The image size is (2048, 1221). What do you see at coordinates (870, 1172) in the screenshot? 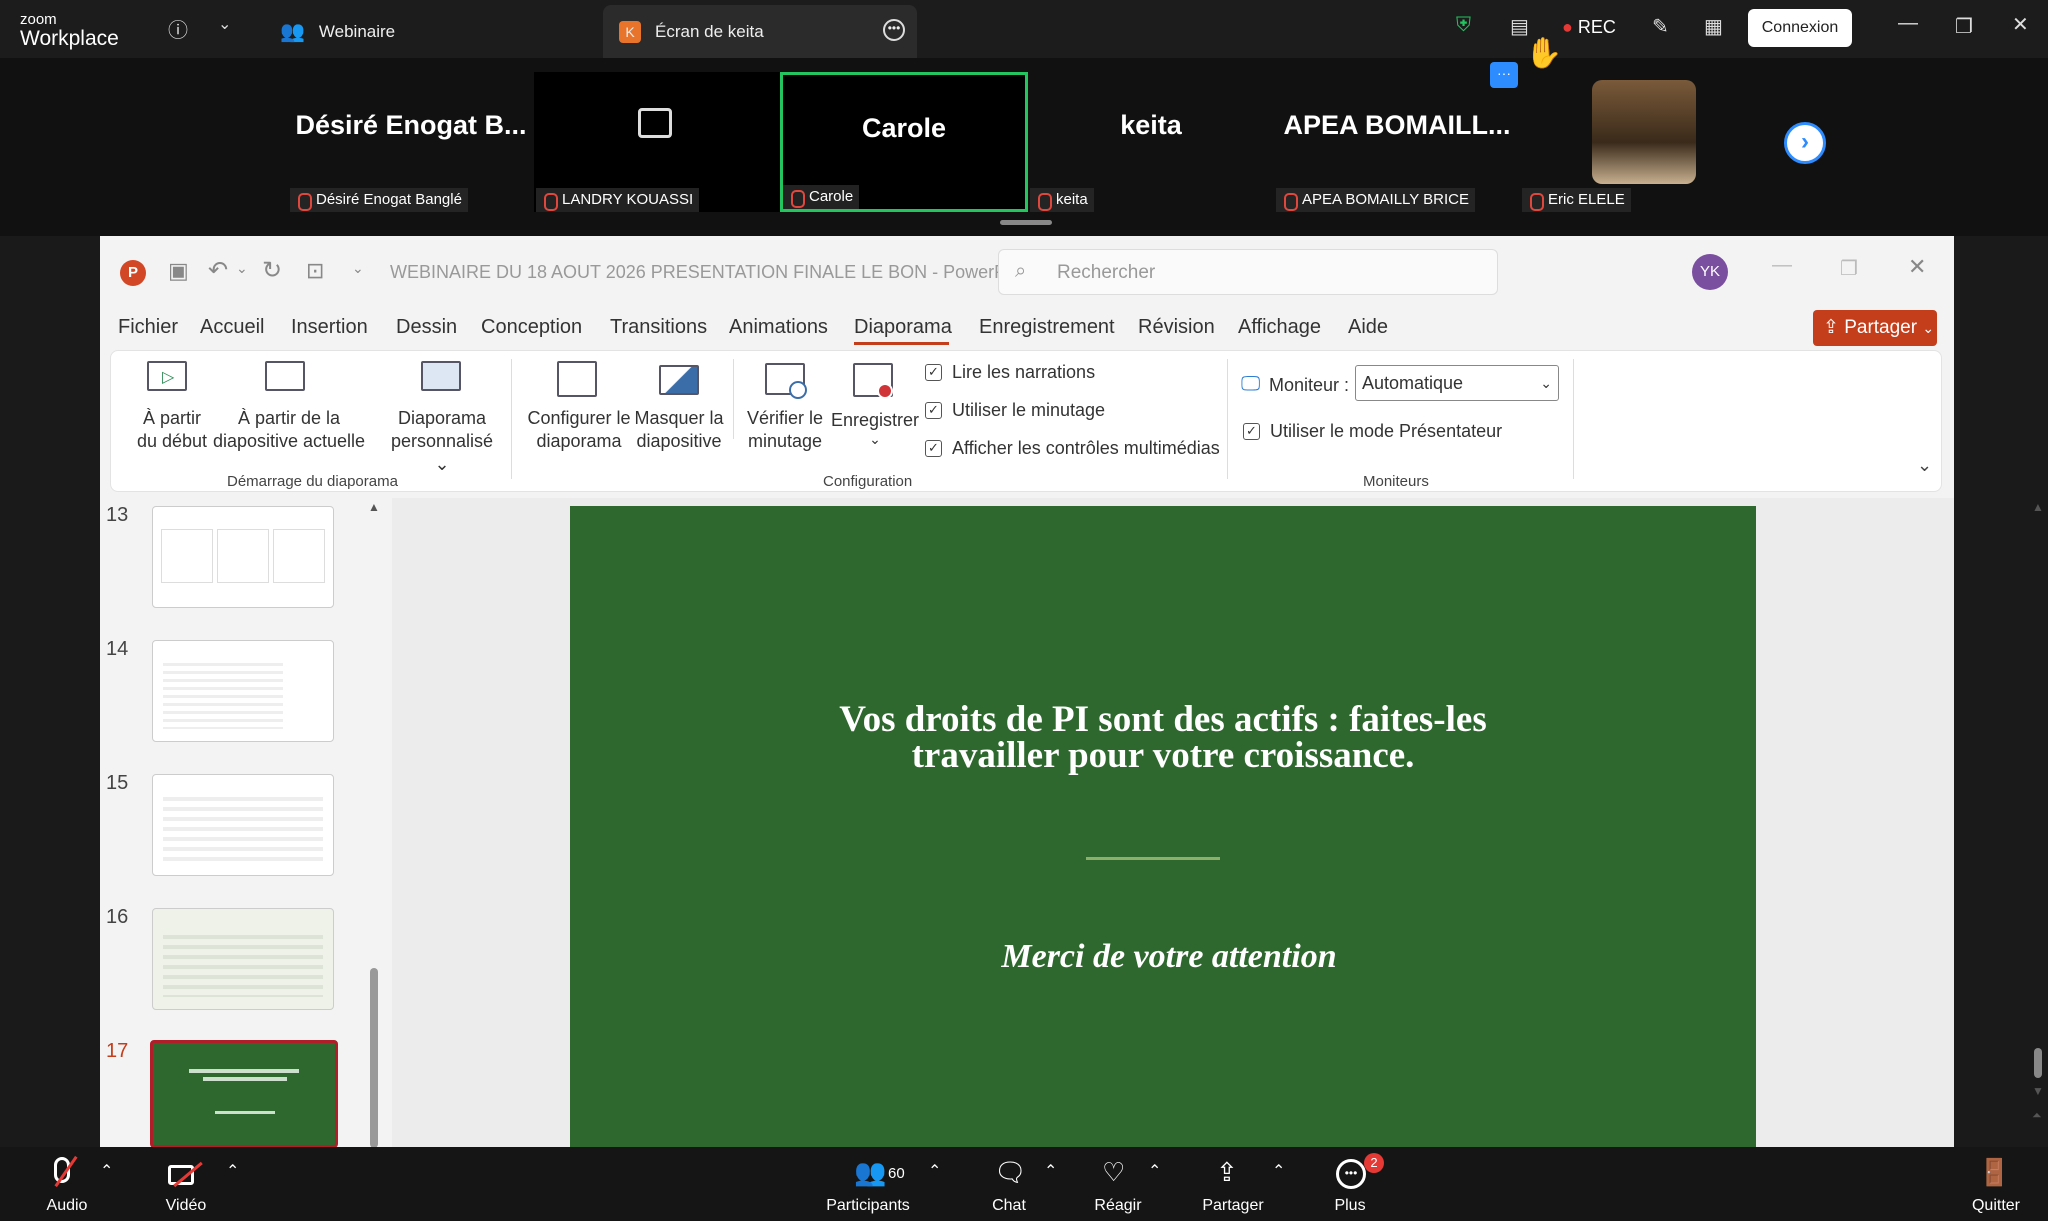
I see `participants-icon: 👥` at bounding box center [870, 1172].